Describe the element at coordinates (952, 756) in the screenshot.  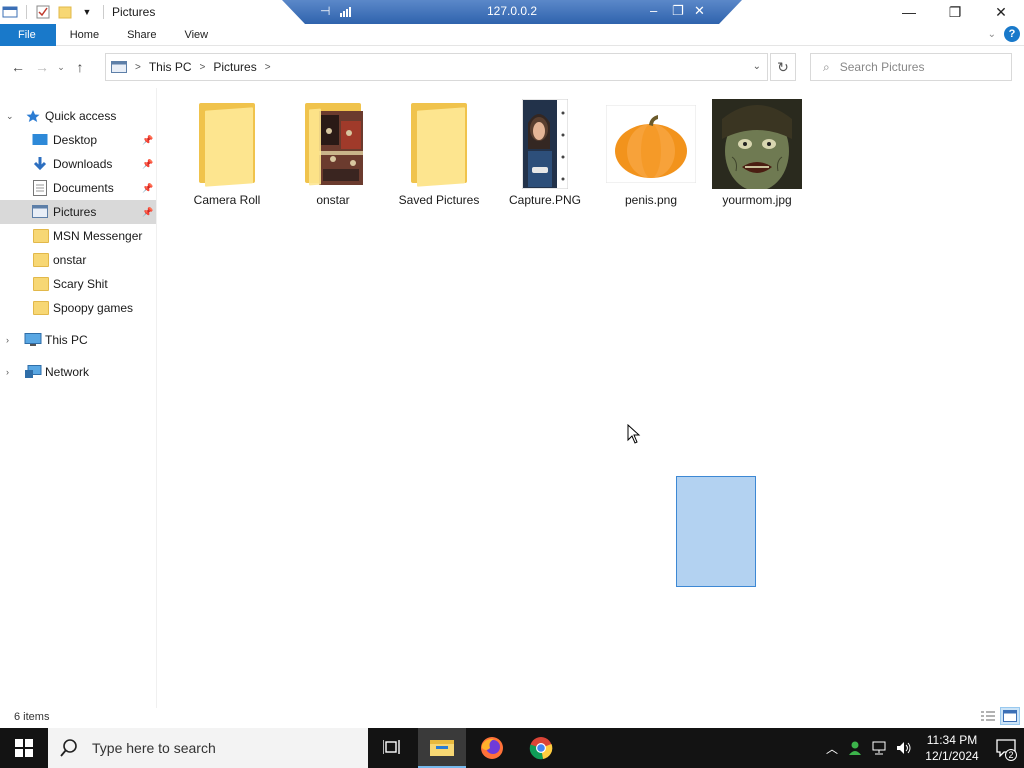
I see `clock-date: 12/1/2024` at that location.